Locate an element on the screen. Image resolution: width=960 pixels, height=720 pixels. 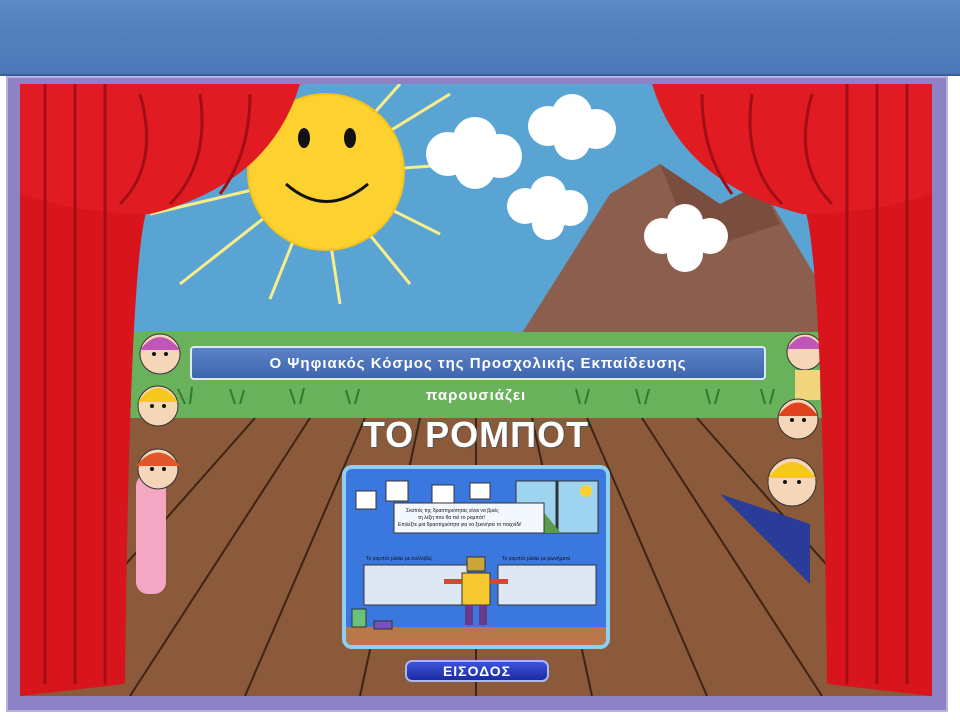
enter-button: ΕΙΣΟΔΟΣ is located at coordinates (477, 671).